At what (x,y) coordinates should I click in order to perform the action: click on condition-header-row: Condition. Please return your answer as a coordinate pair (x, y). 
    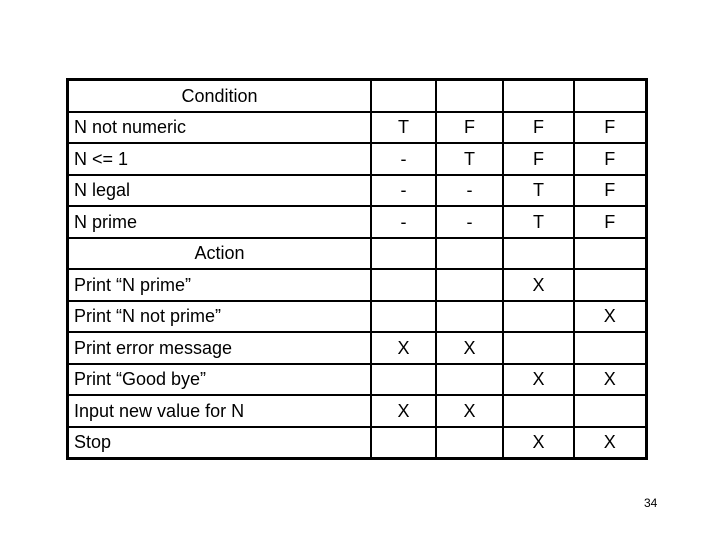
    Looking at the image, I should click on (356, 95).